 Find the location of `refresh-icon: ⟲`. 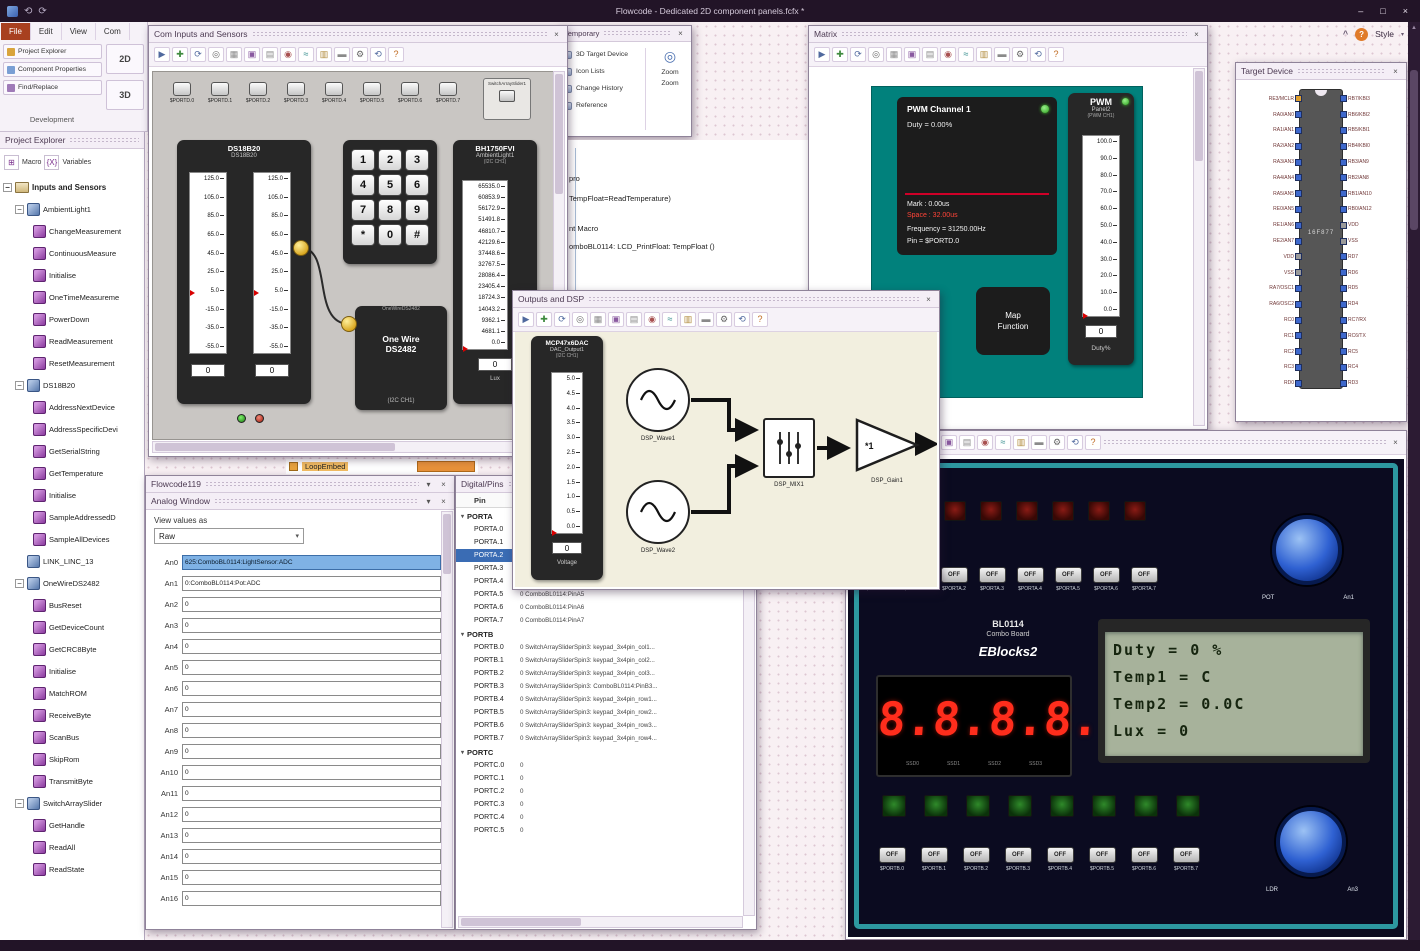

refresh-icon: ⟲ is located at coordinates (1075, 442).